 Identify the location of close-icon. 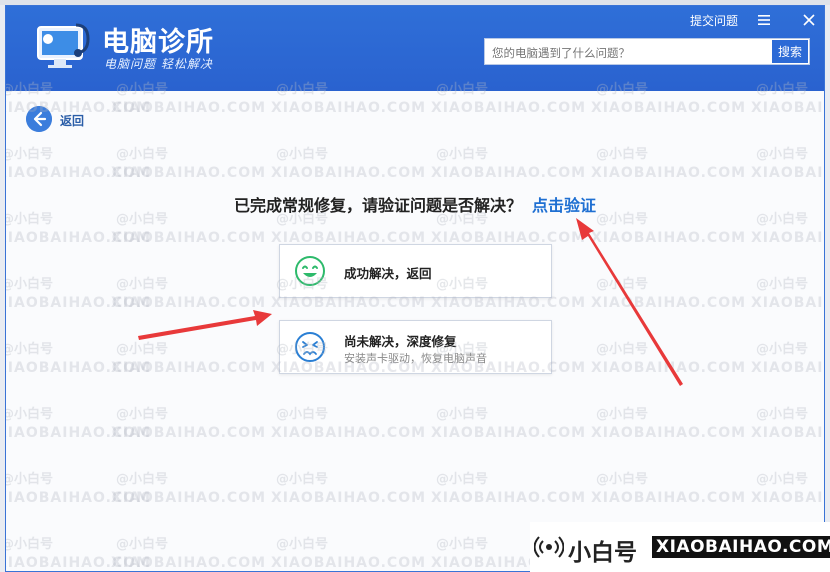
(809, 20).